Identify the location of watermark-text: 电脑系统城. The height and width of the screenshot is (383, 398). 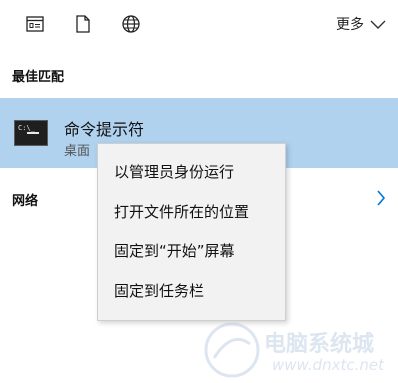
(319, 344).